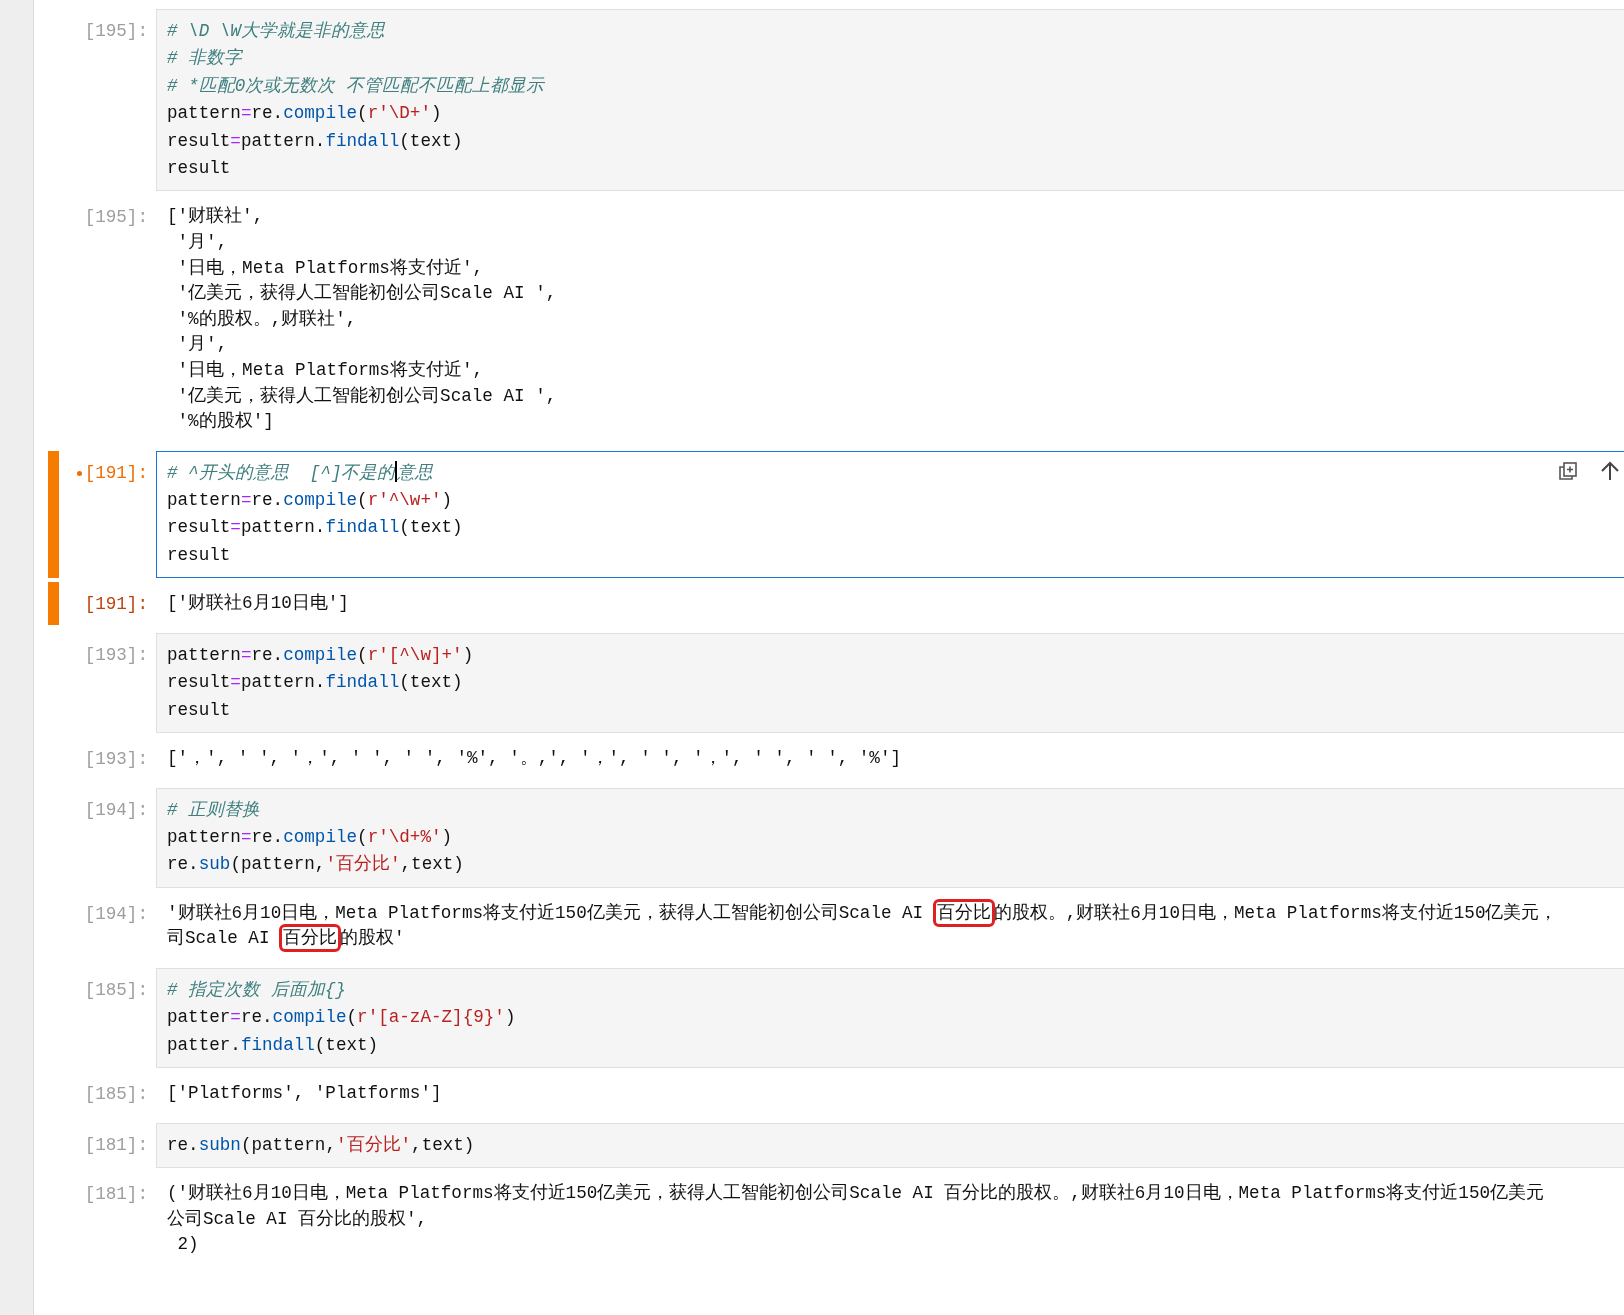 The width and height of the screenshot is (1624, 1315). Describe the element at coordinates (341, 1018) in the screenshot. I see `code-line: patter=re.compile(r'[a-zA-Z]{9}')` at that location.